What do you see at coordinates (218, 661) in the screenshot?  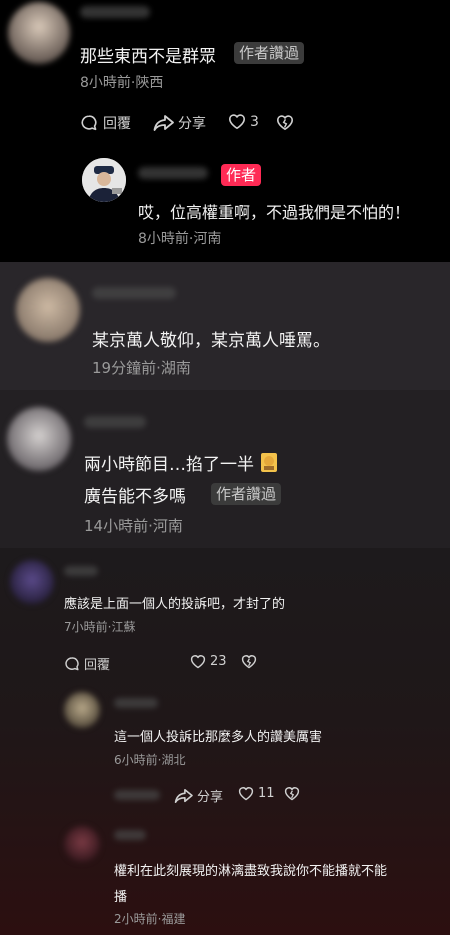 I see `like-count: 23` at bounding box center [218, 661].